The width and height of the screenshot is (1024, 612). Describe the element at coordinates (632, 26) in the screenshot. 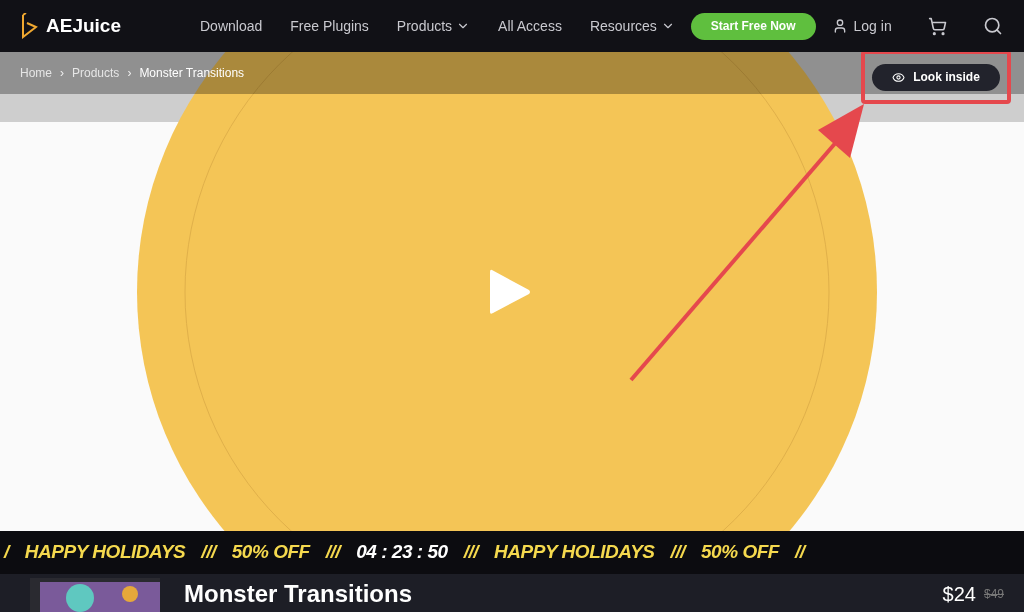

I see `nav-link: Resources` at that location.